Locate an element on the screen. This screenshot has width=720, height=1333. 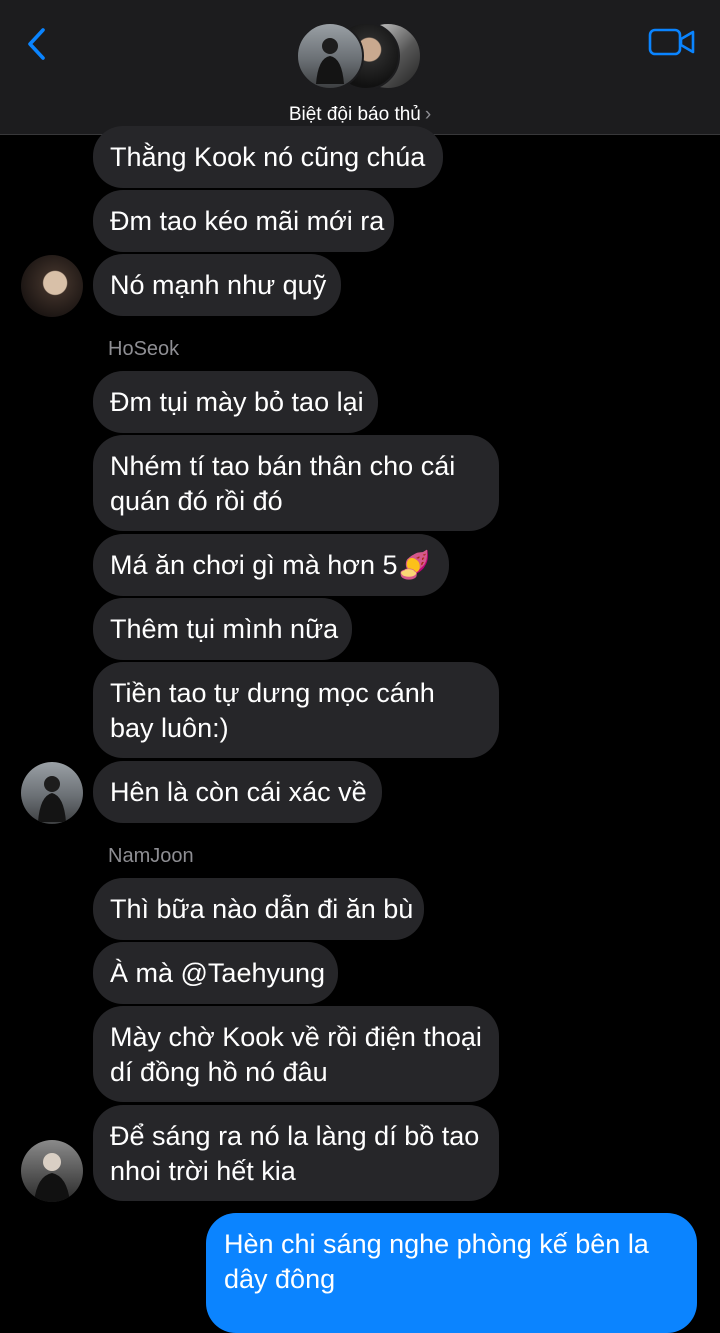
message-bubble: Má ăn chơi gì mà hơn 5 🍠 is located at coordinates (271, 565).